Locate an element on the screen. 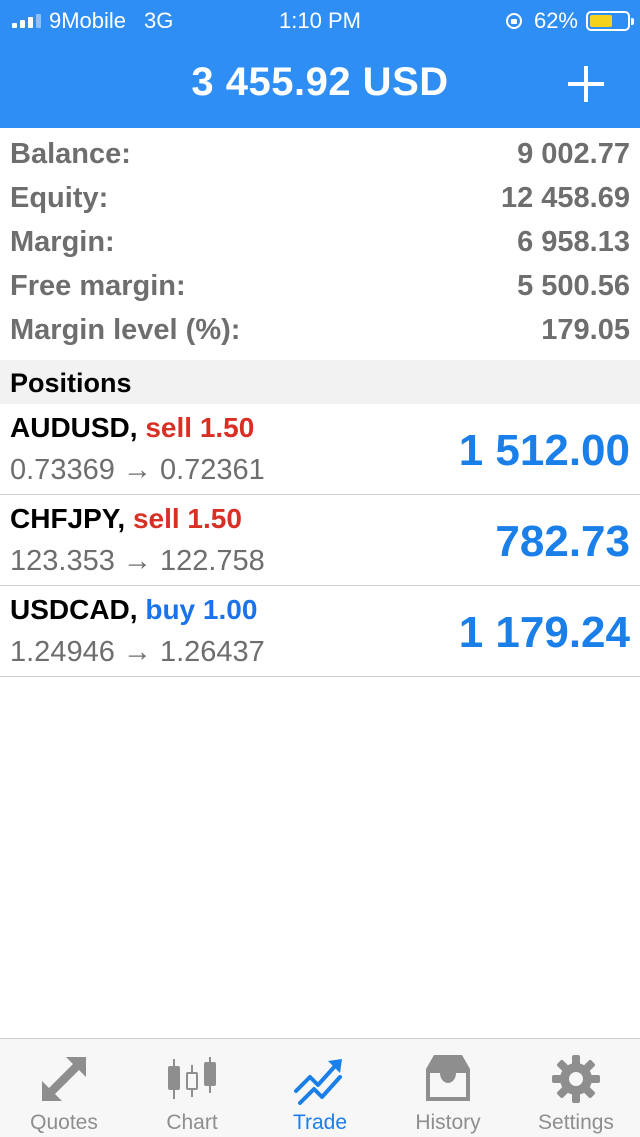 The image size is (640, 1137). tab-bar: Quotes Chart Trade History Settings is located at coordinates (320, 1087).